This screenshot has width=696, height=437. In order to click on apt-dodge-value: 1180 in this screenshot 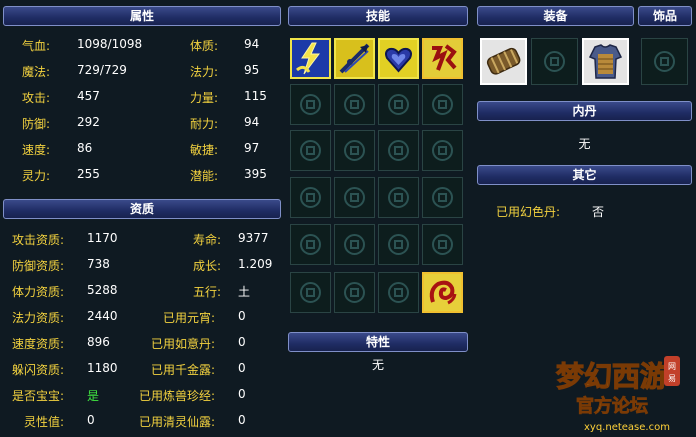, I will do `click(102, 368)`.